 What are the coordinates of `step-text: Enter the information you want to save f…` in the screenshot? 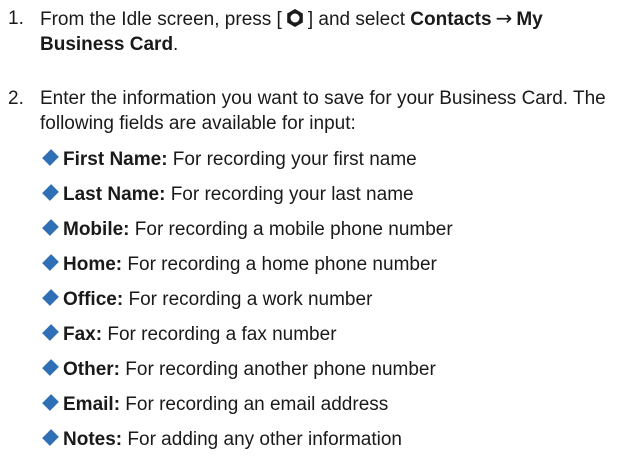 It's located at (330, 111).